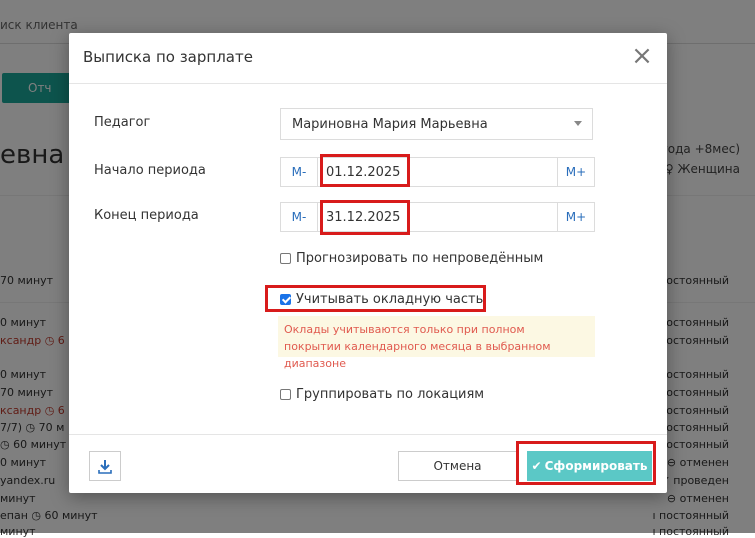 This screenshot has height=538, width=755. I want to click on teacher-select: Мариновна Мария Марьевна, so click(436, 124).